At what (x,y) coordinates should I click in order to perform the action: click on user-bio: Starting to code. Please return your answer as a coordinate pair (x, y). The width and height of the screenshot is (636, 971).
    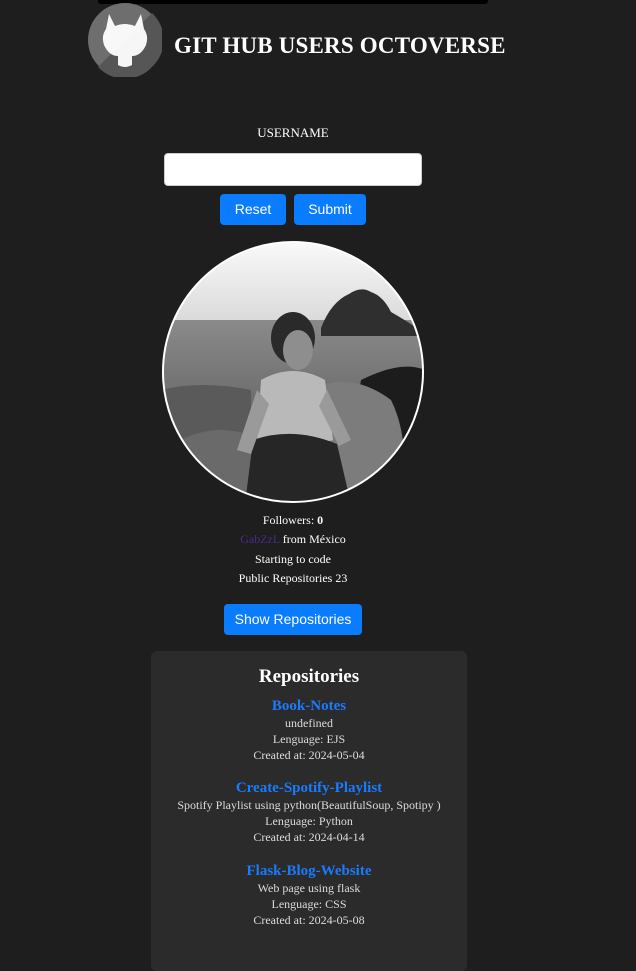
    Looking at the image, I should click on (293, 559).